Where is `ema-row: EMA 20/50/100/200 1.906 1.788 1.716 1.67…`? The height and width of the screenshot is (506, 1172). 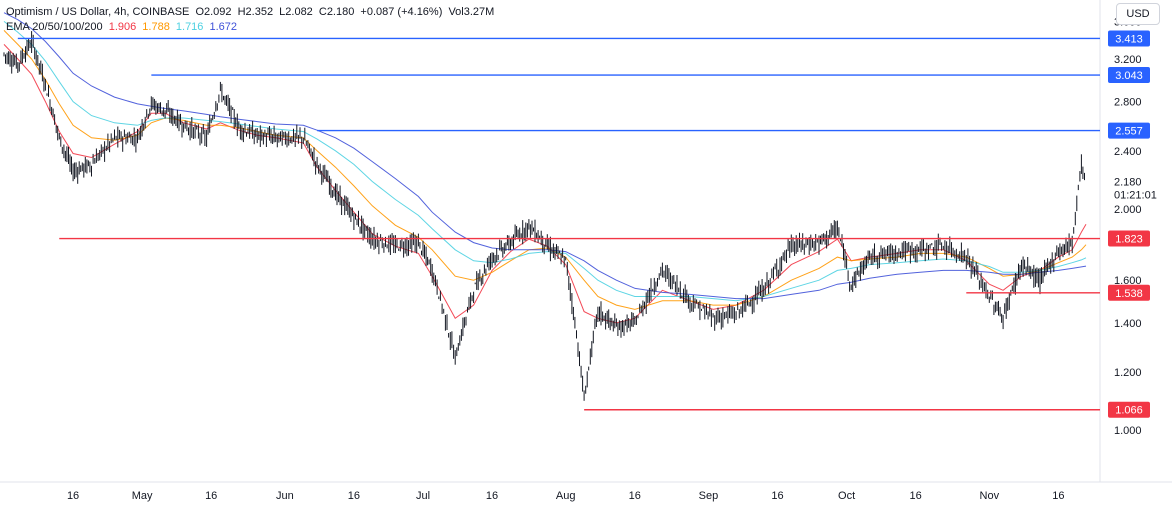
ema-row: EMA 20/50/100/200 1.906 1.788 1.716 1.67… is located at coordinates (251, 27).